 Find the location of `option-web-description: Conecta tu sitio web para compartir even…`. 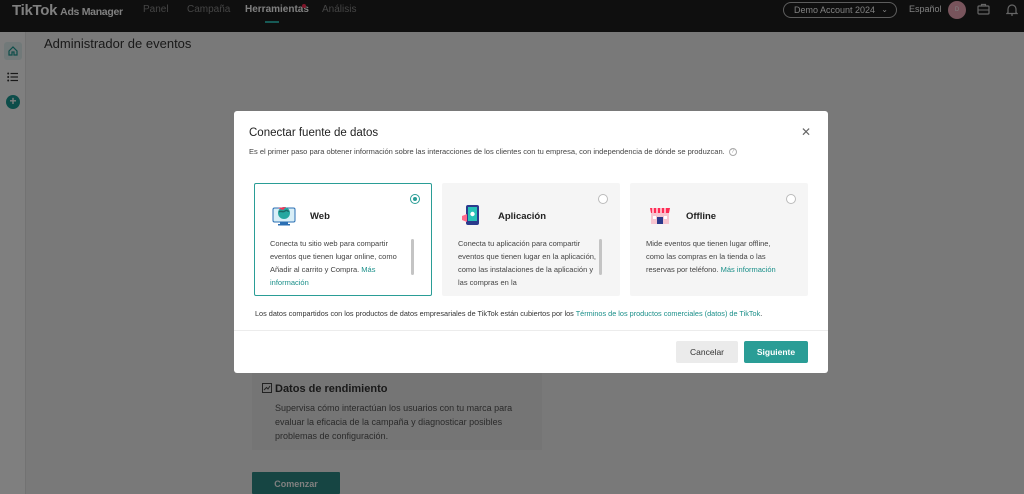

option-web-description: Conecta tu sitio web para compartir even… is located at coordinates (340, 263).